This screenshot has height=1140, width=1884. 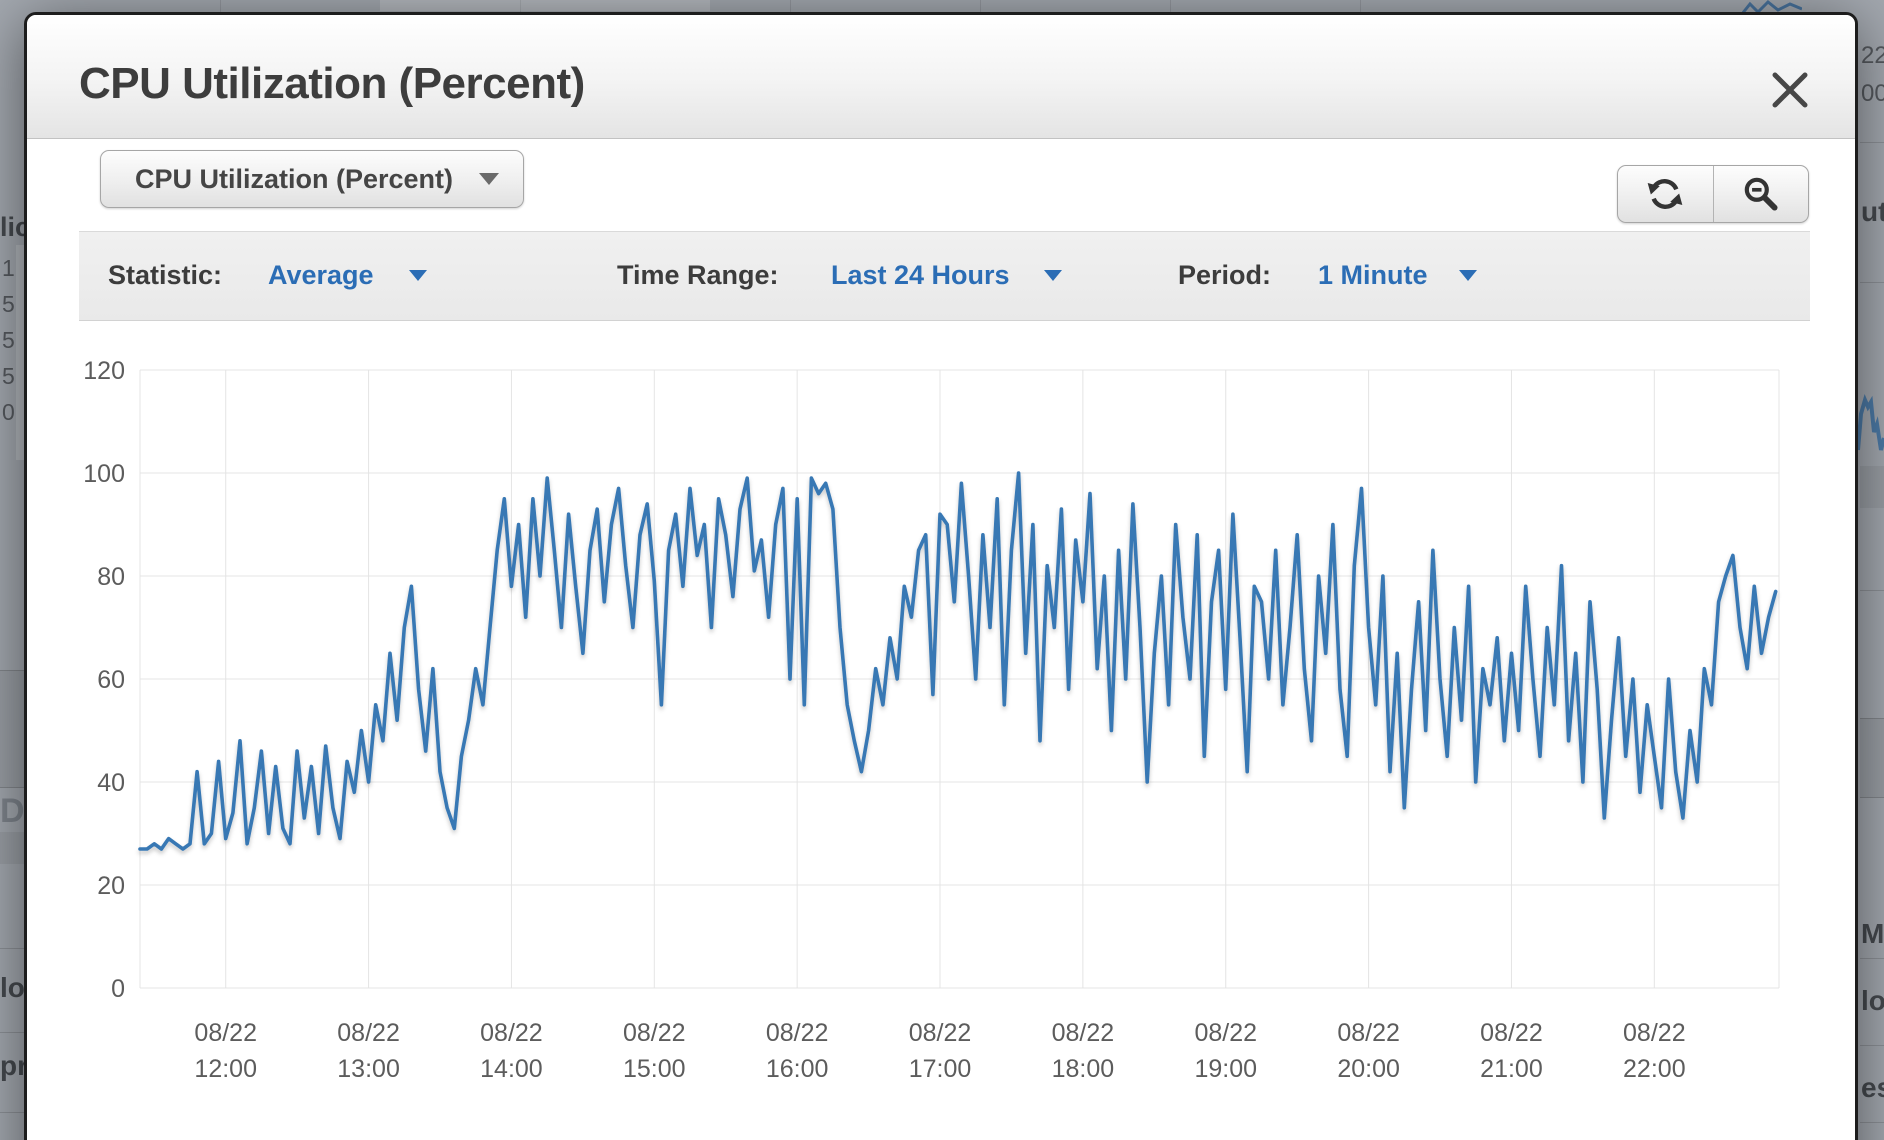 What do you see at coordinates (294, 178) in the screenshot?
I see `metric-selector-value: CPU Utilization (Percent)` at bounding box center [294, 178].